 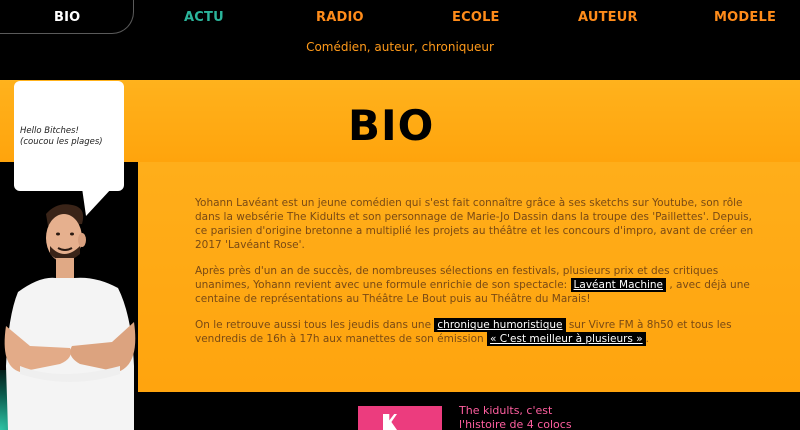 I want to click on nav-modele-link: MODELE, so click(x=745, y=17).